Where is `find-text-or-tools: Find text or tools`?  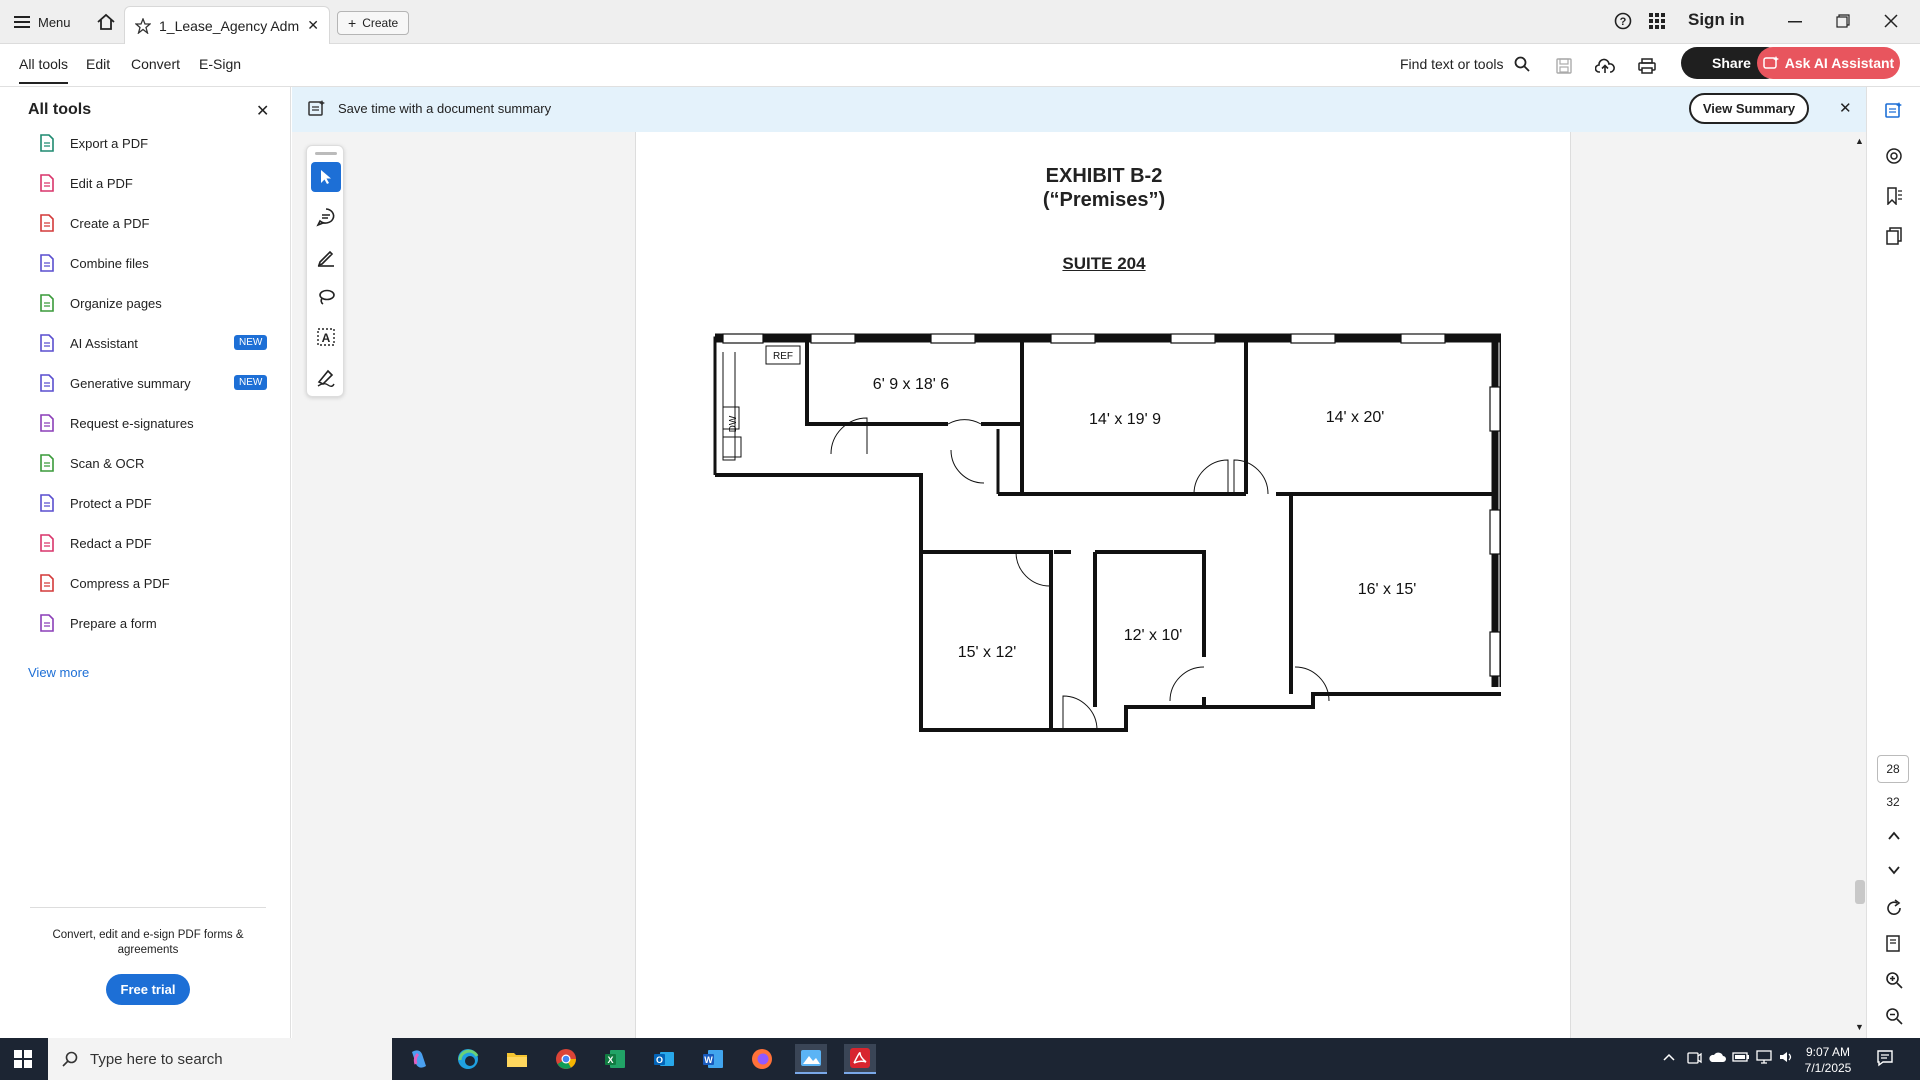 find-text-or-tools: Find text or tools is located at coordinates (1465, 64).